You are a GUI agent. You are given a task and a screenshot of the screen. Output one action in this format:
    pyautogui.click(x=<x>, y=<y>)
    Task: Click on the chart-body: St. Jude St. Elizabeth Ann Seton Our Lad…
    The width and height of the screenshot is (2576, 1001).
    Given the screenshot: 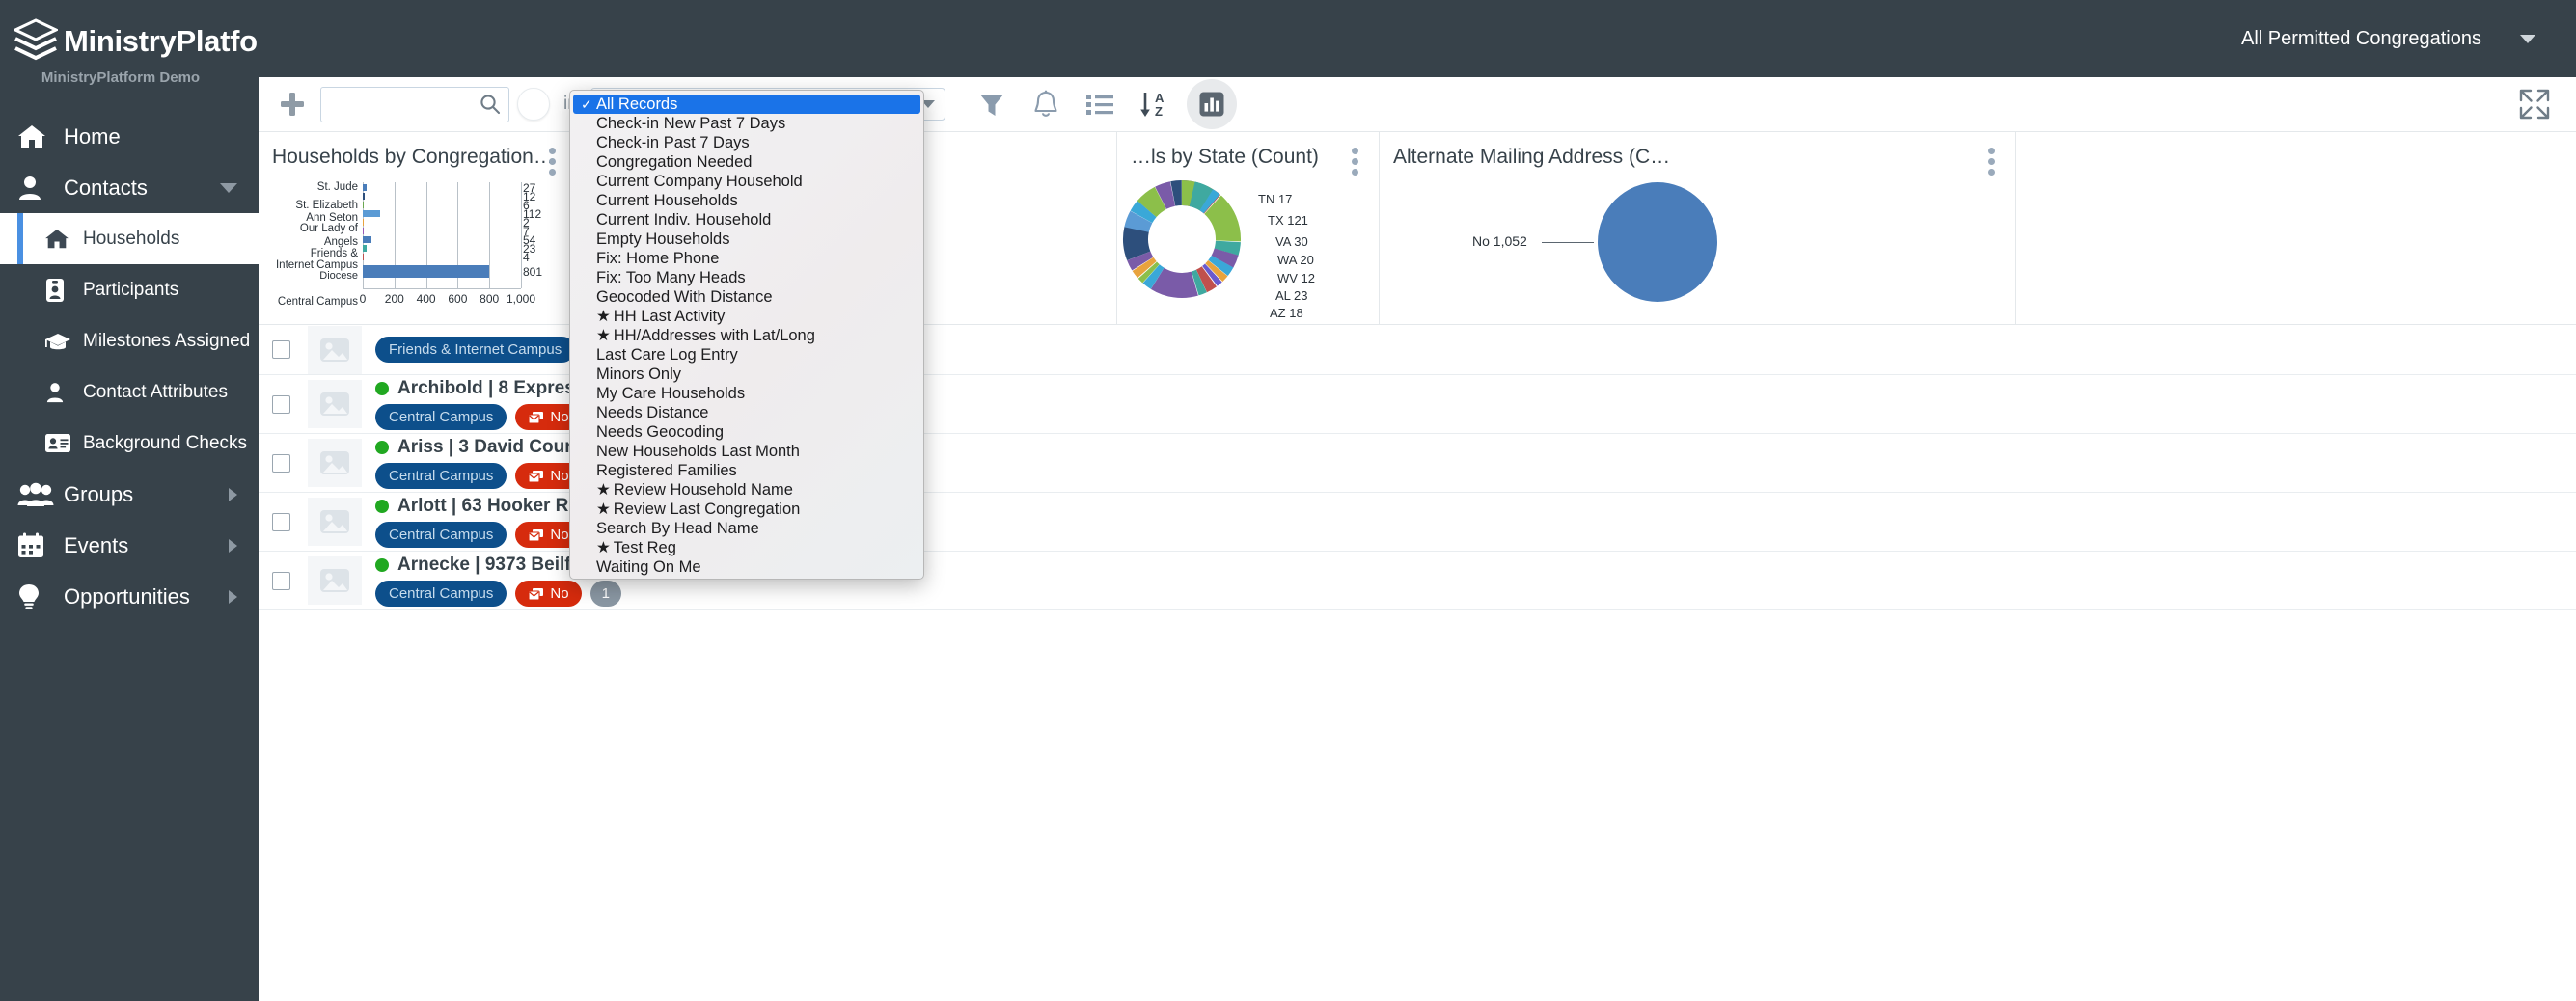 What is the action you would take?
    pyautogui.click(x=418, y=242)
    